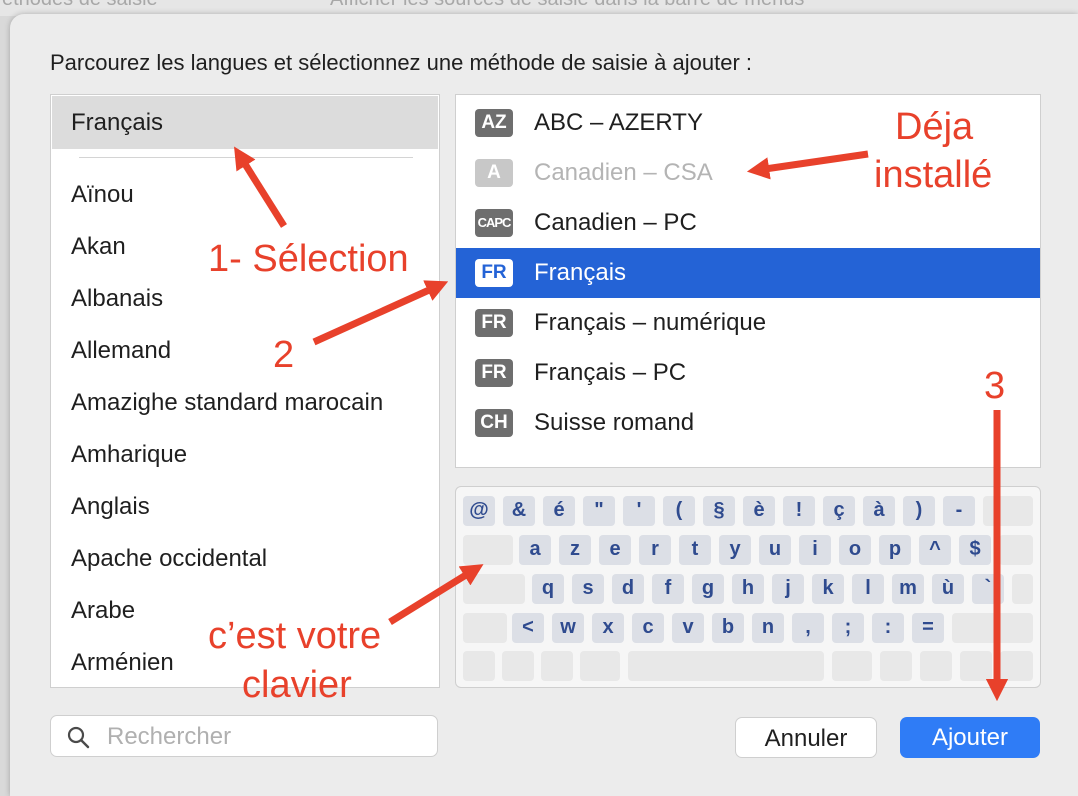 The height and width of the screenshot is (796, 1078). I want to click on annotation-step3: 3, so click(995, 386).